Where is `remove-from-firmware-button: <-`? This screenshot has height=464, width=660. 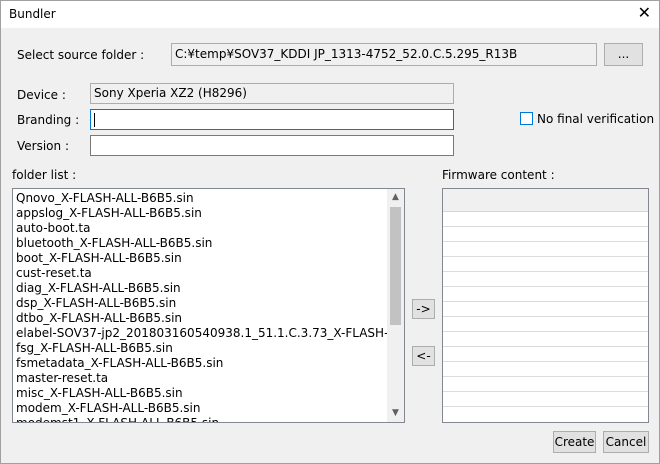
remove-from-firmware-button: <- is located at coordinates (423, 356).